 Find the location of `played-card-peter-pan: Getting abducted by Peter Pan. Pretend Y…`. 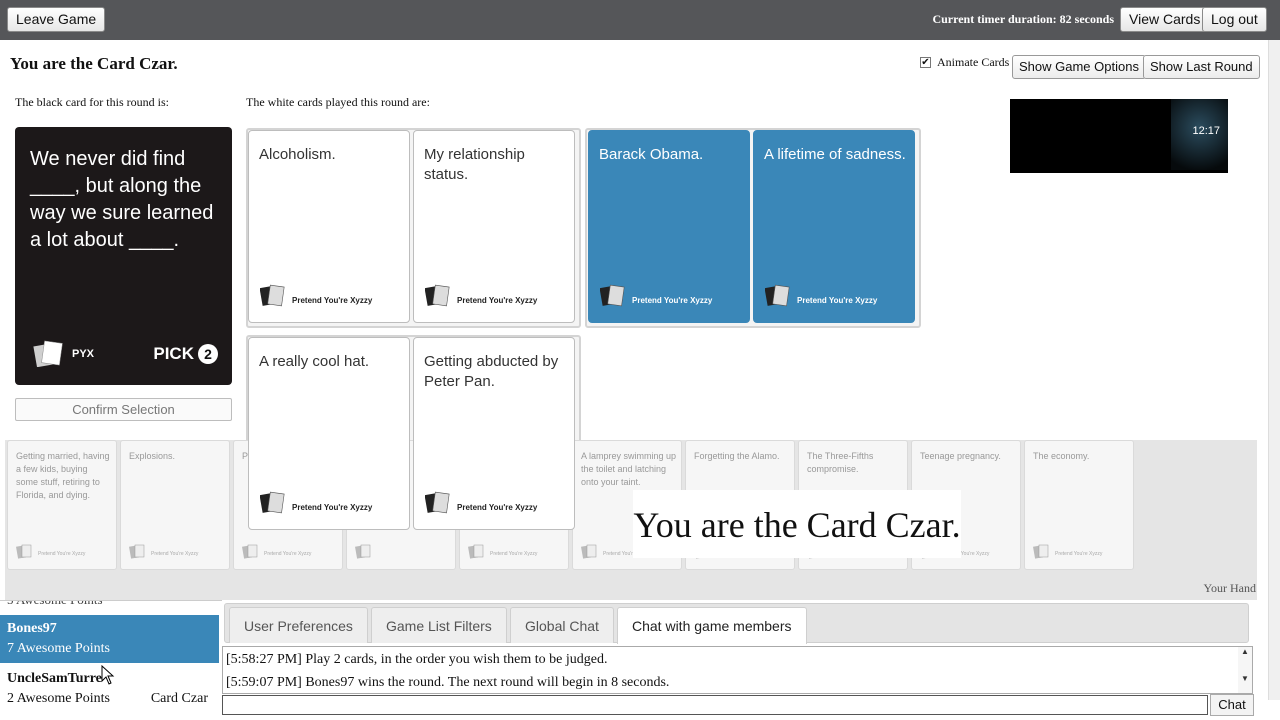

played-card-peter-pan: Getting abducted by Peter Pan. Pretend Y… is located at coordinates (494, 433).